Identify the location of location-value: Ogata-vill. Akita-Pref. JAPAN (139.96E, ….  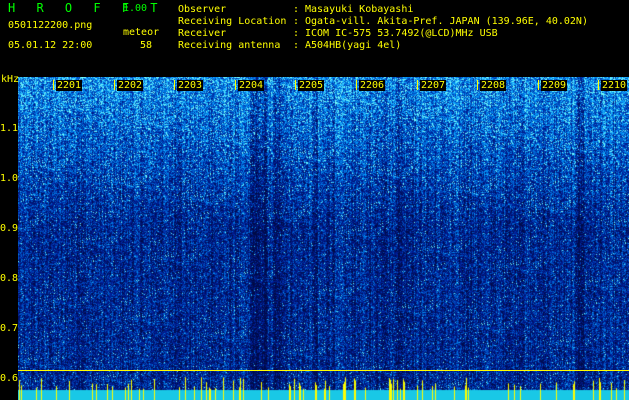
(446, 21).